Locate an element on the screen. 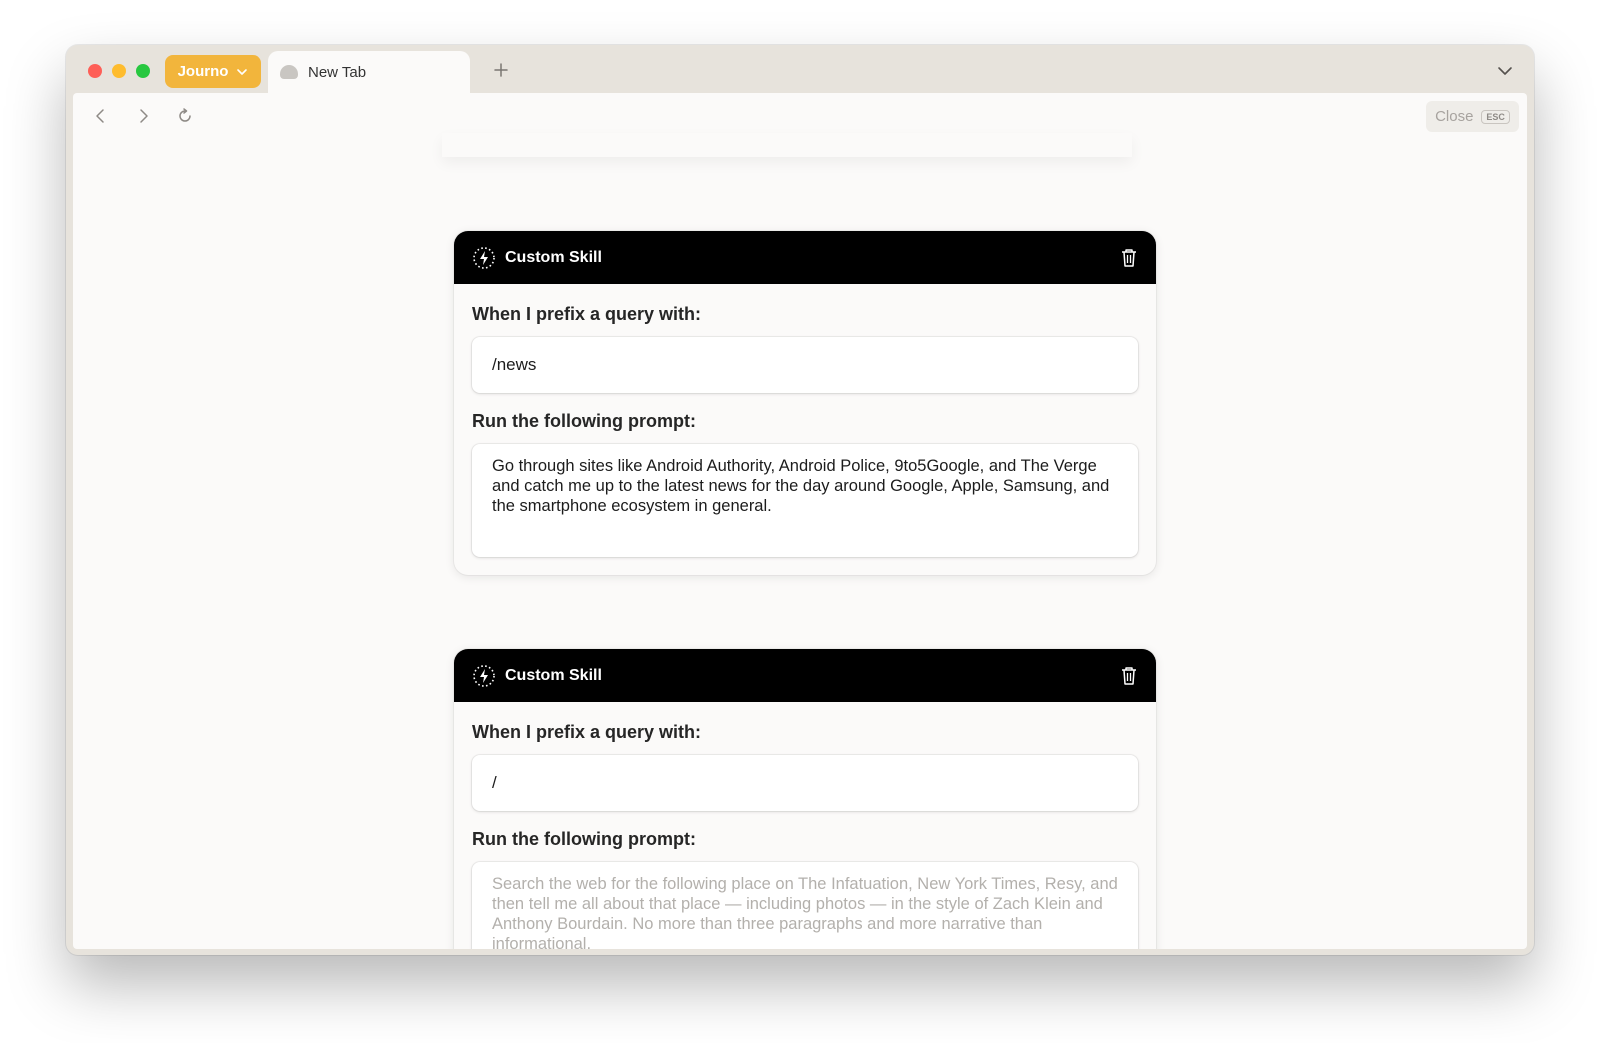 The width and height of the screenshot is (1600, 1043). navigation-controls is located at coordinates (143, 116).